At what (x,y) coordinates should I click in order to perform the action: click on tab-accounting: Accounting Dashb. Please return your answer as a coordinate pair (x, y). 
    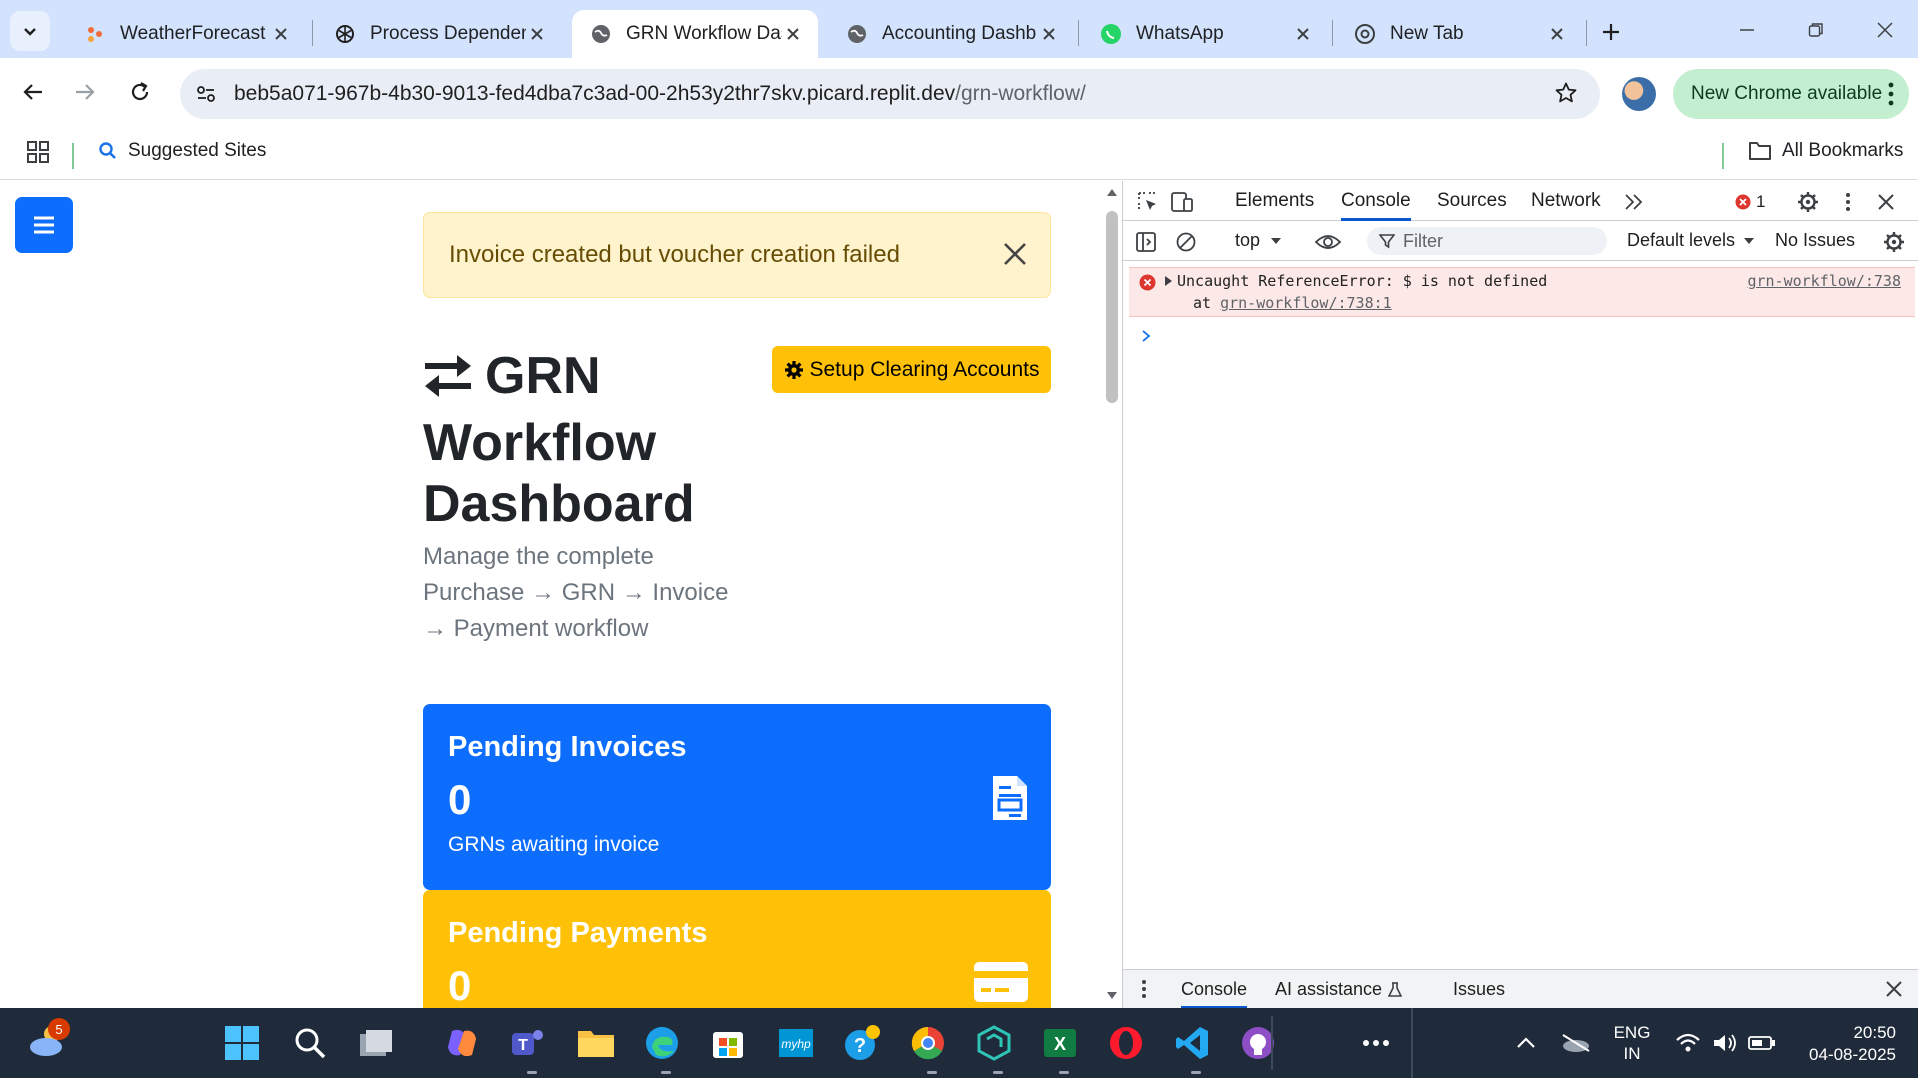
    Looking at the image, I should click on (951, 34).